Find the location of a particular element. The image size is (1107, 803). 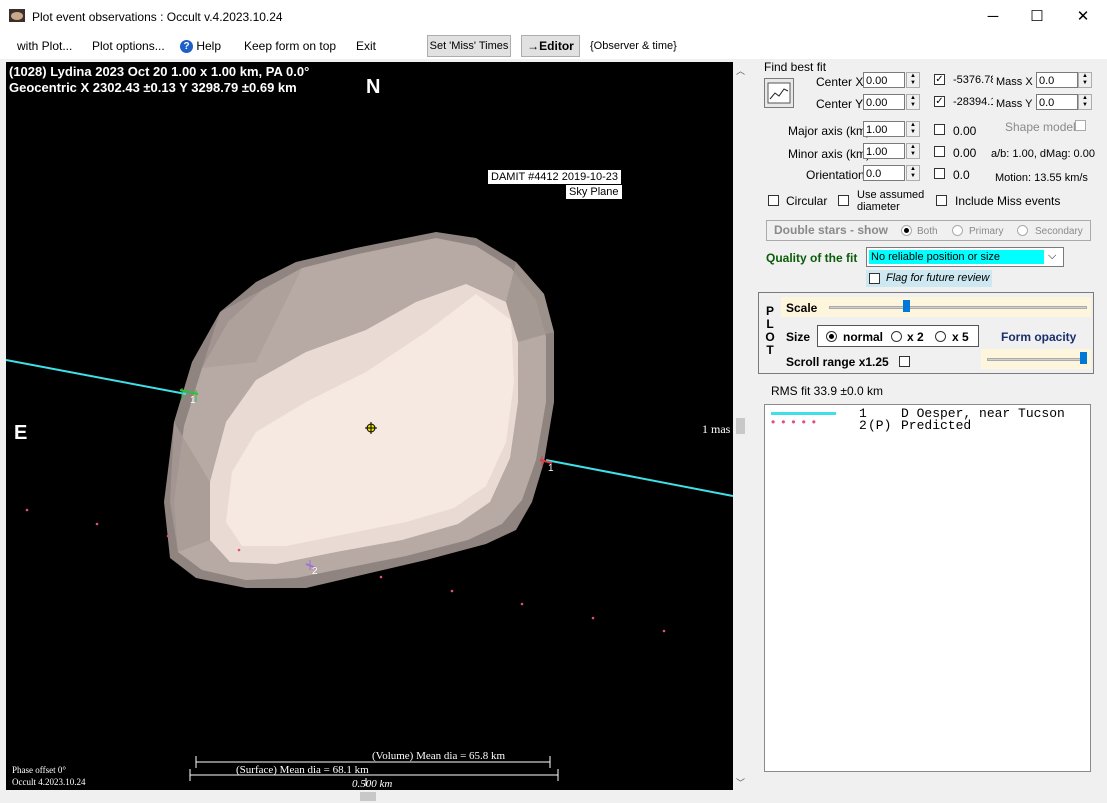

quality-of-fit-label: Quality of the fit is located at coordinates (812, 258).